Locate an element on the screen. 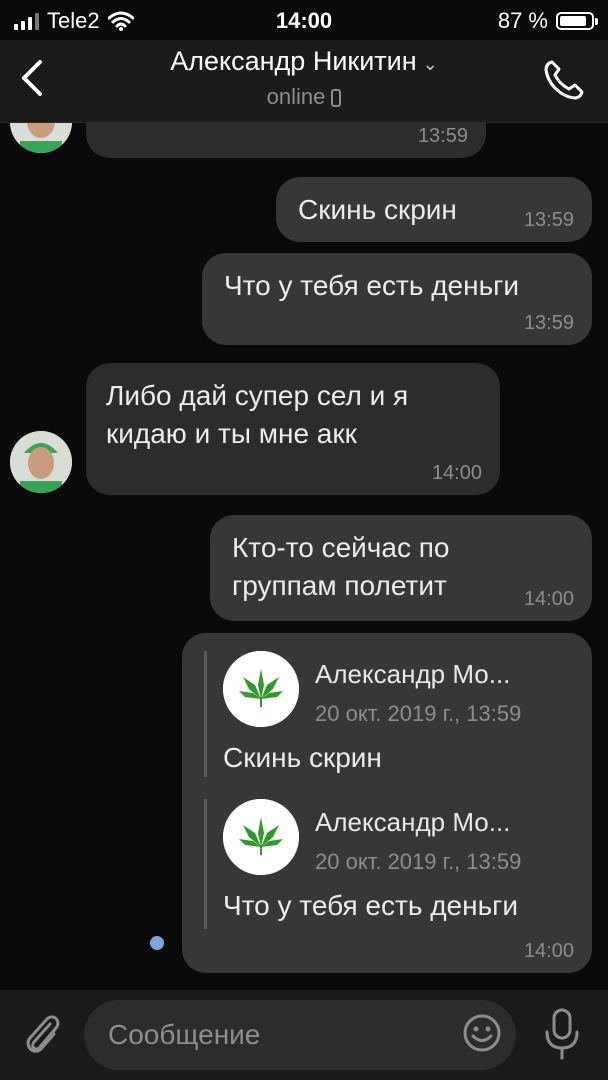 The width and height of the screenshot is (608, 1080). message-text-line: Либо дай супер сел и я is located at coordinates (257, 395).